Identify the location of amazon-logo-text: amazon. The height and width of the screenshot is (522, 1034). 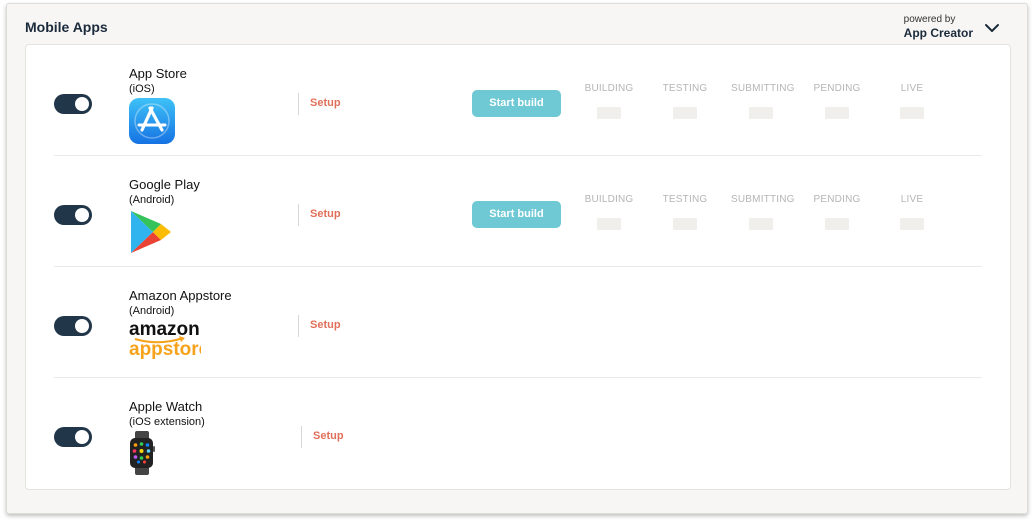
(164, 330).